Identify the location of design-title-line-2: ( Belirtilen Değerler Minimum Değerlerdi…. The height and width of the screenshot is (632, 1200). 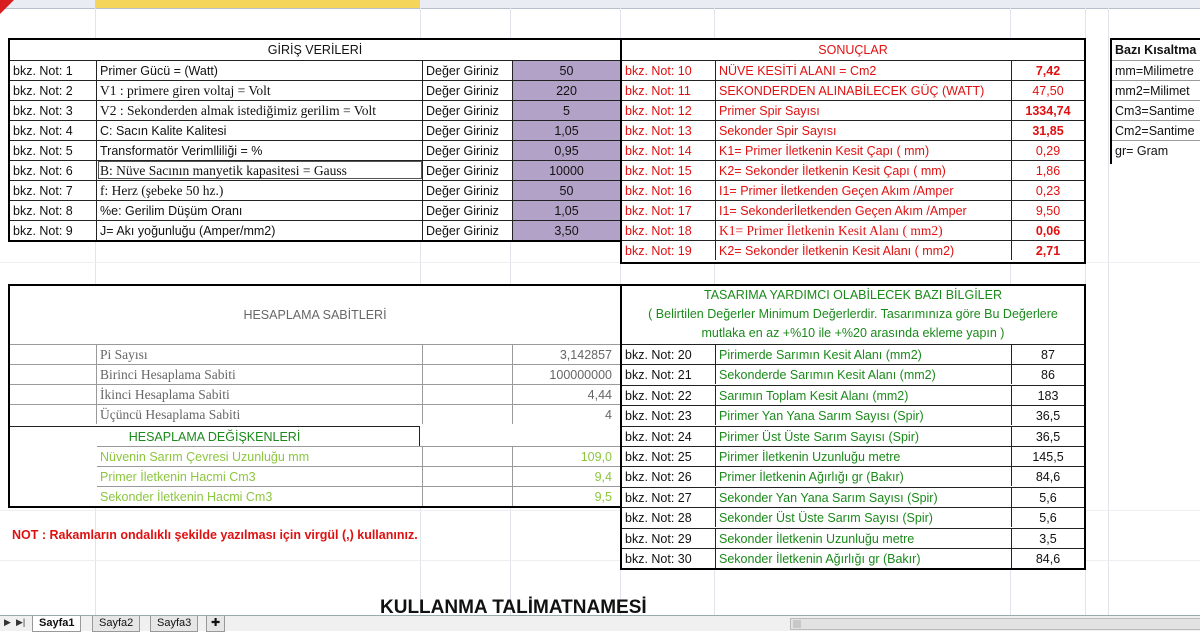
(853, 314).